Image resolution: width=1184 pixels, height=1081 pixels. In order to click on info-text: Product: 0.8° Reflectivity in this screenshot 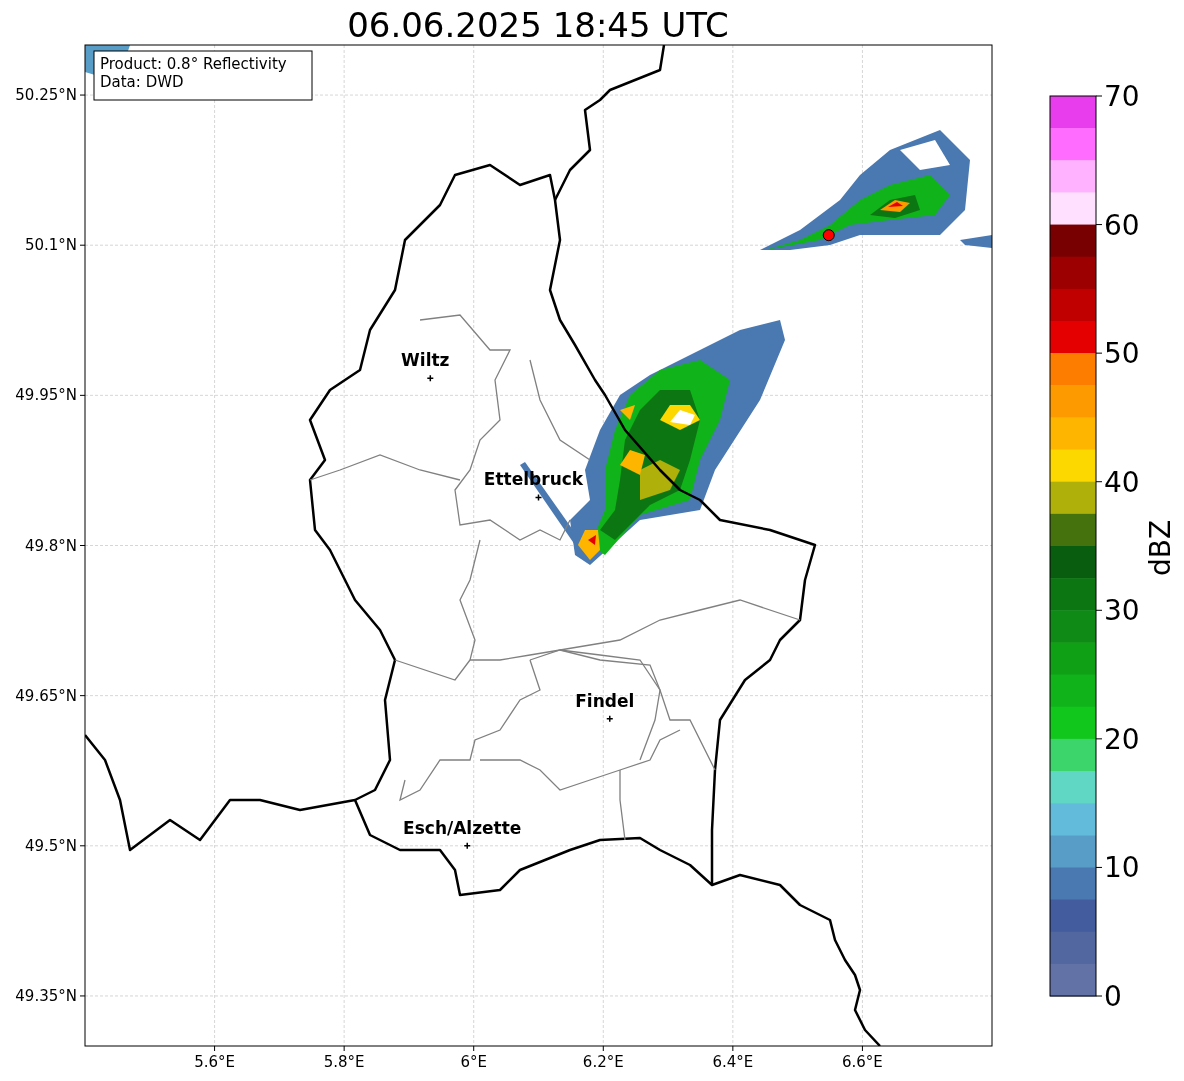, I will do `click(193, 64)`.